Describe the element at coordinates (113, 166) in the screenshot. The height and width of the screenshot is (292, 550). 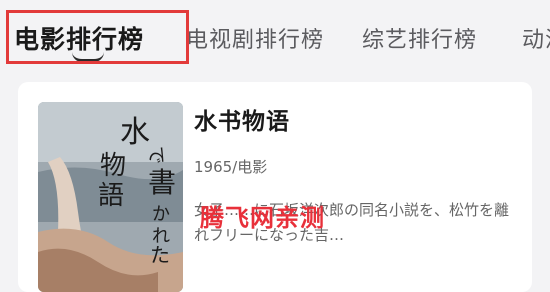
I see `svg-text: 物` at that location.